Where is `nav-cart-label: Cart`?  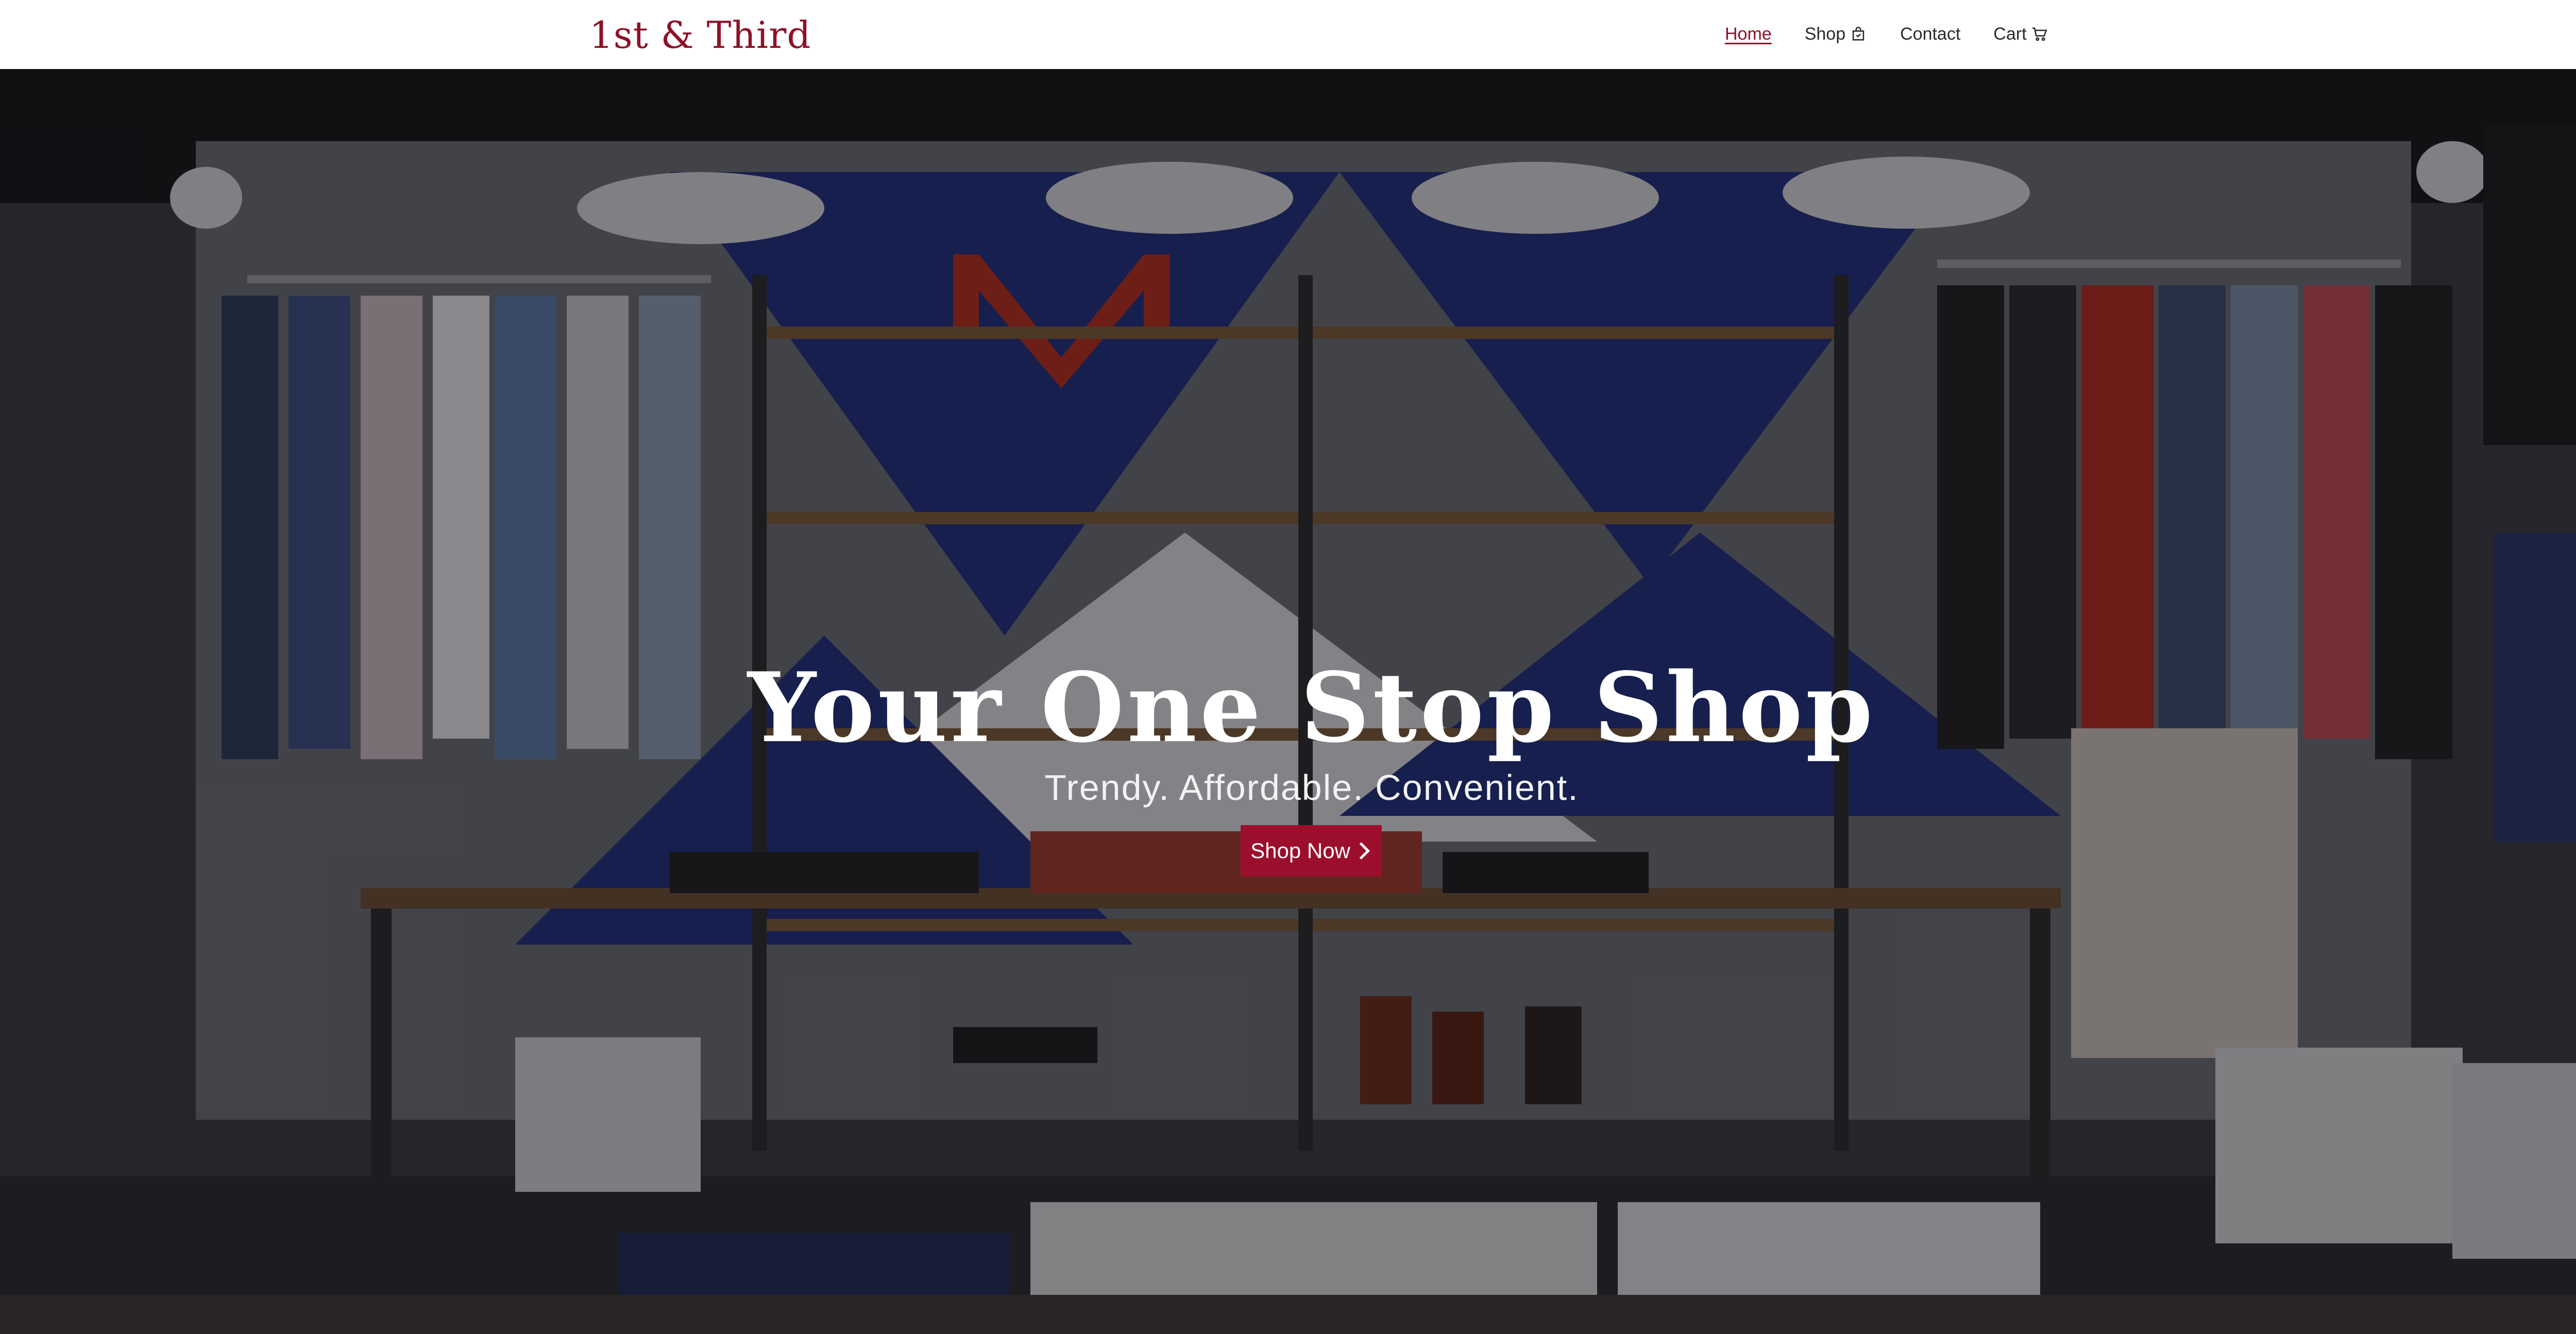
nav-cart-label: Cart is located at coordinates (2010, 34).